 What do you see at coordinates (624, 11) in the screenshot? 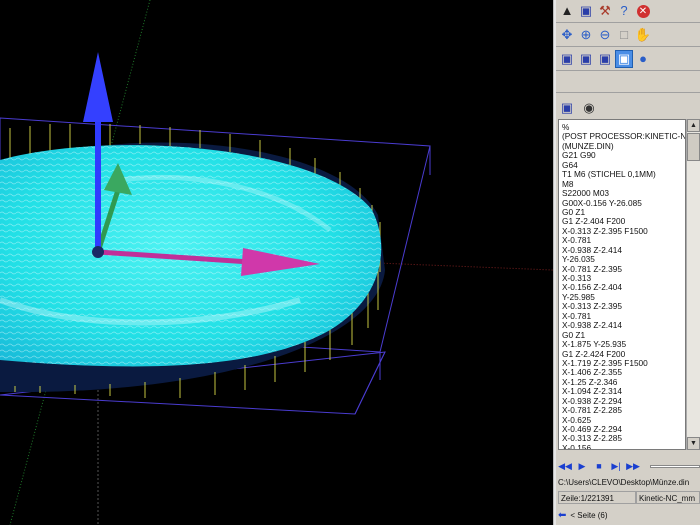
I see `help-icon: ?` at bounding box center [624, 11].